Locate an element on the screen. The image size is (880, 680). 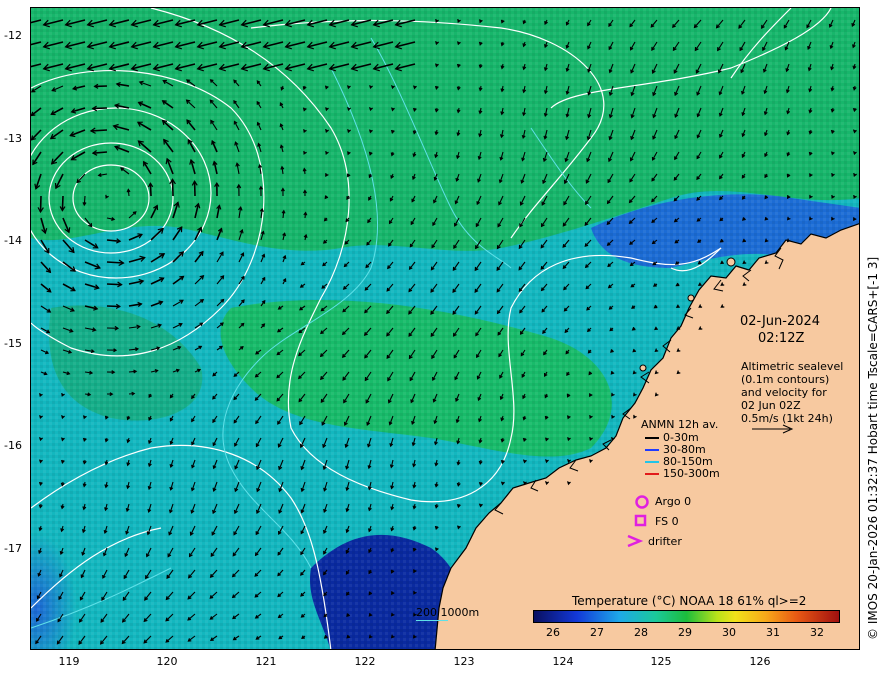
altimetry-line: and velocity for is located at coordinates (784, 392).